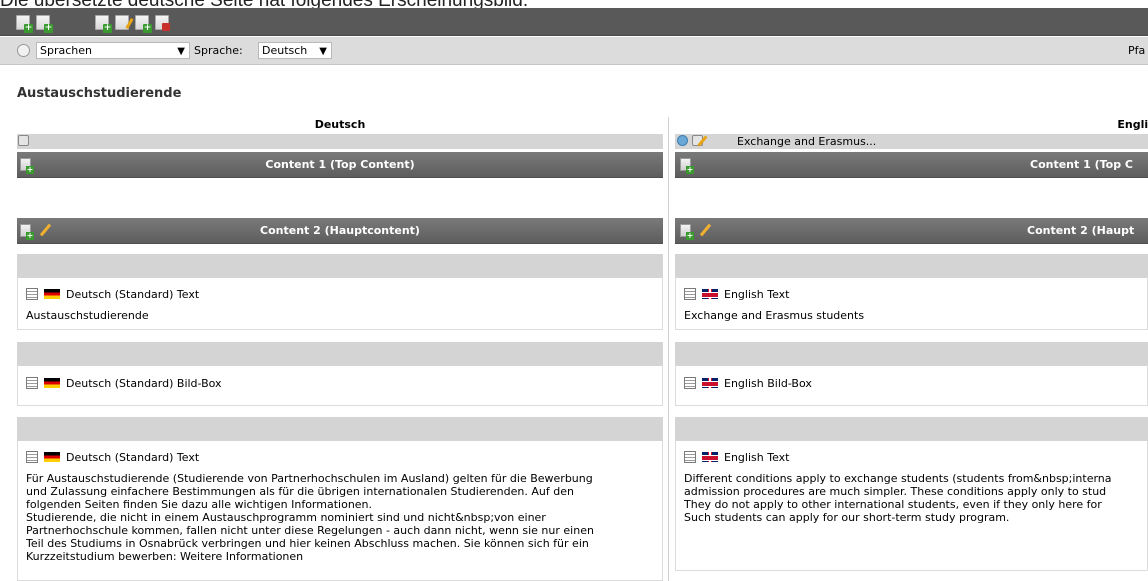  Describe the element at coordinates (574, 51) in the screenshot. I see `language-bar: Sprachen ▼ Sprache: Deutsch ▼ Pfa` at that location.